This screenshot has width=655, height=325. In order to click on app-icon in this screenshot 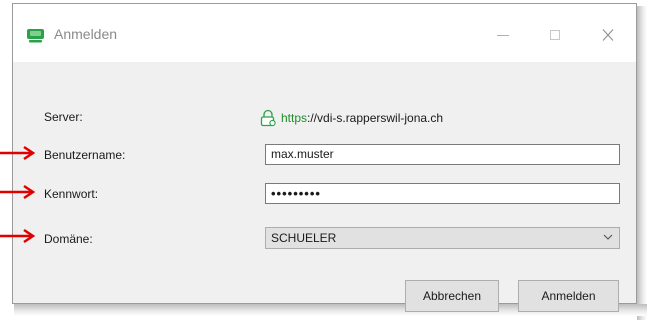, I will do `click(35, 36)`.